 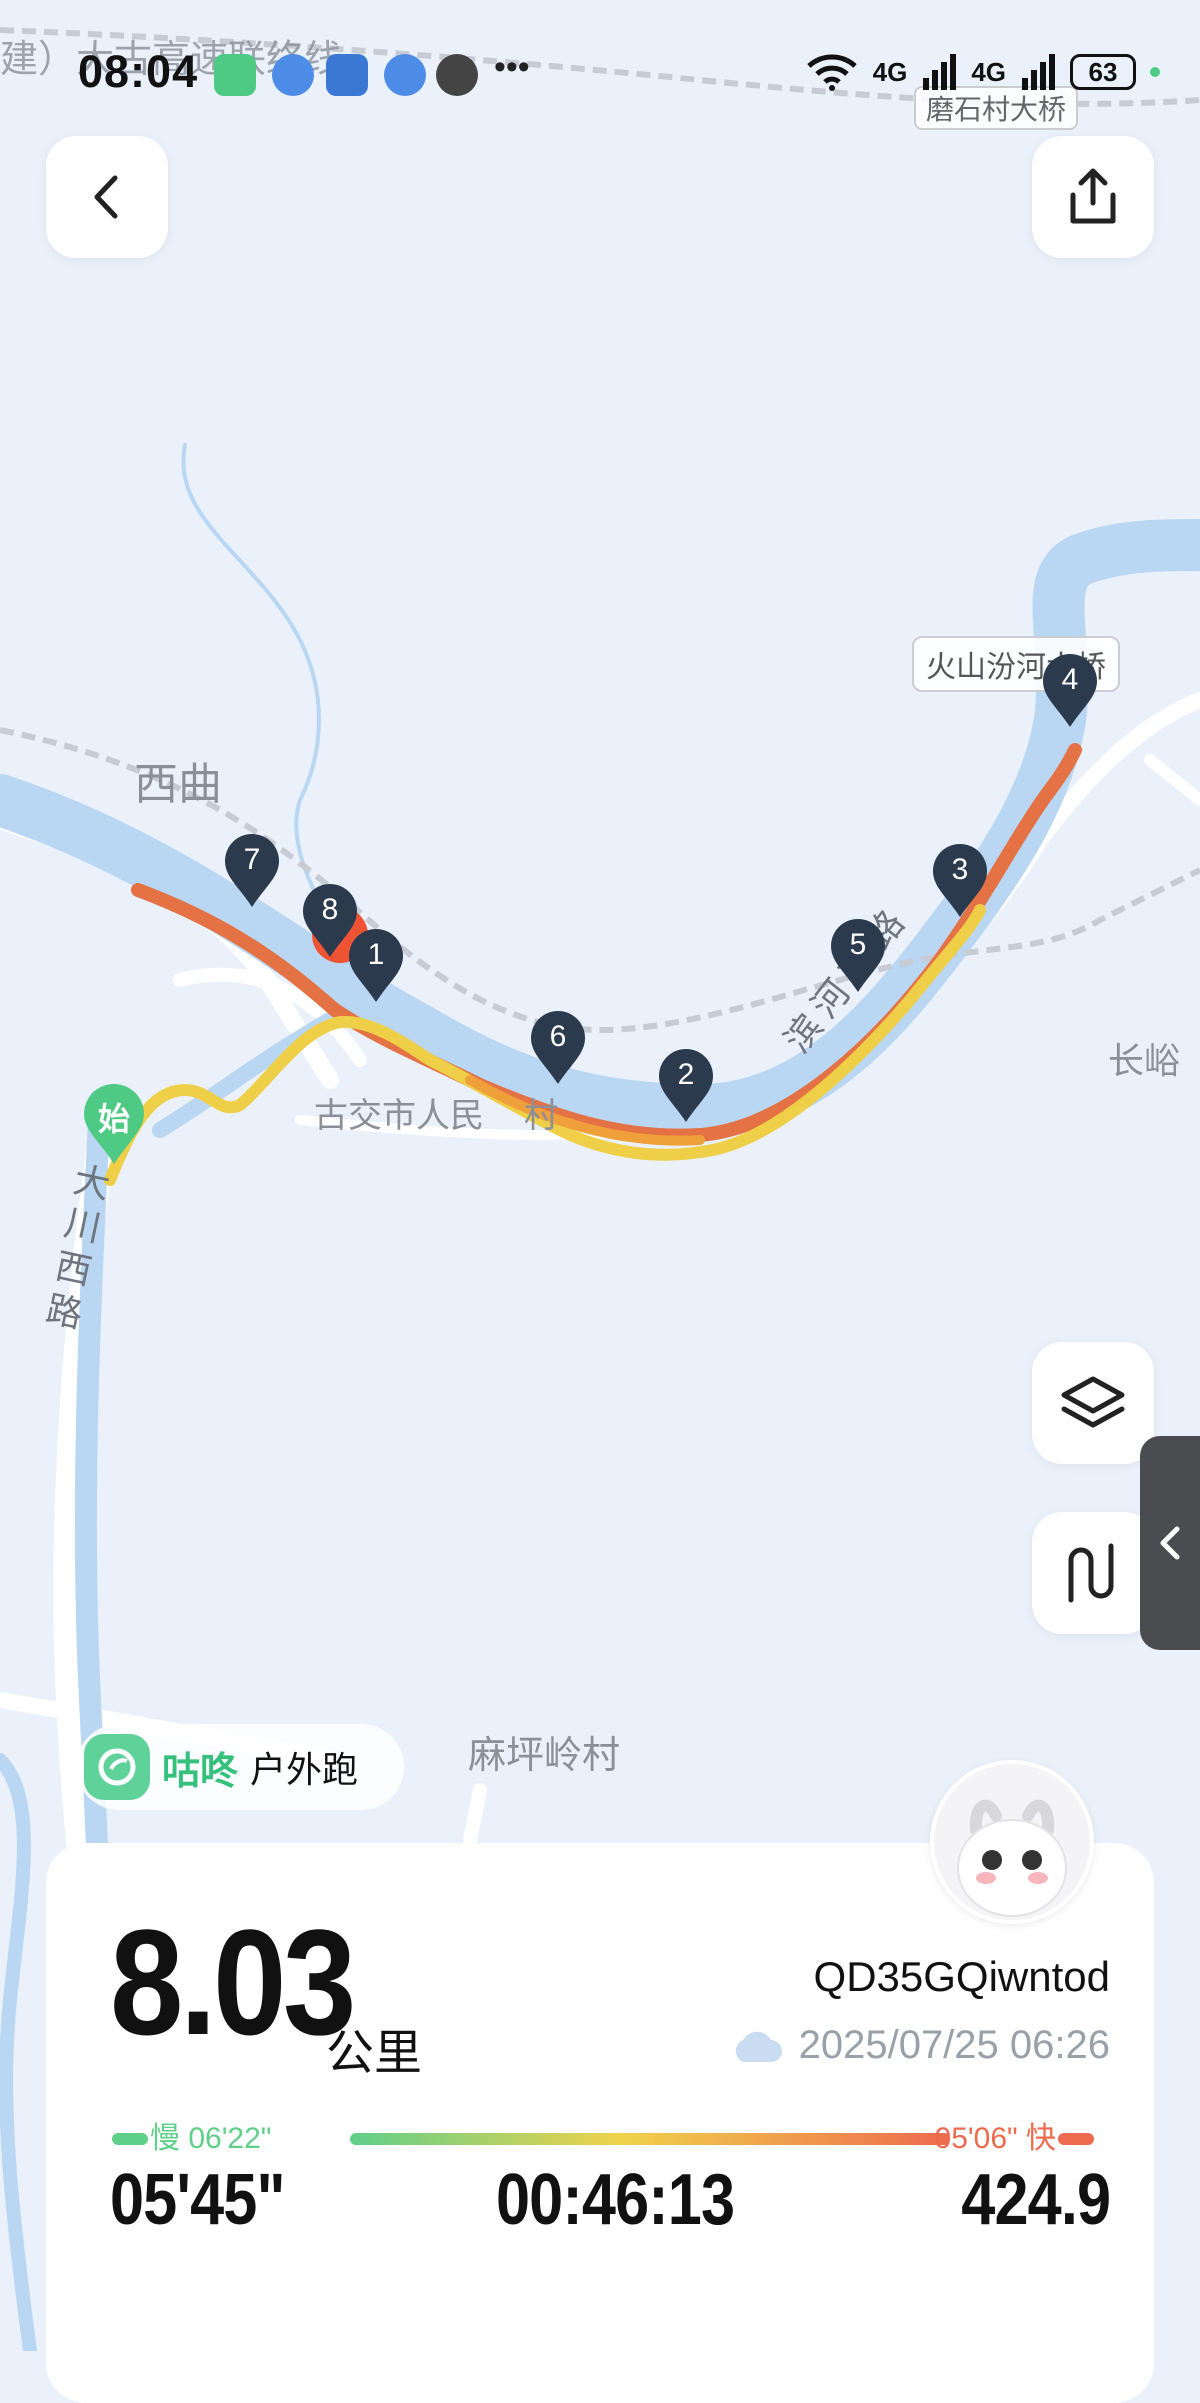 What do you see at coordinates (293, 75) in the screenshot?
I see `browser-icon` at bounding box center [293, 75].